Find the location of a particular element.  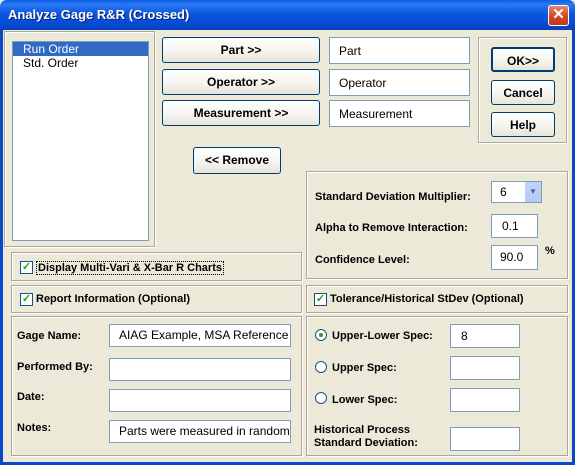

help-button-label: Help is located at coordinates (522, 125).